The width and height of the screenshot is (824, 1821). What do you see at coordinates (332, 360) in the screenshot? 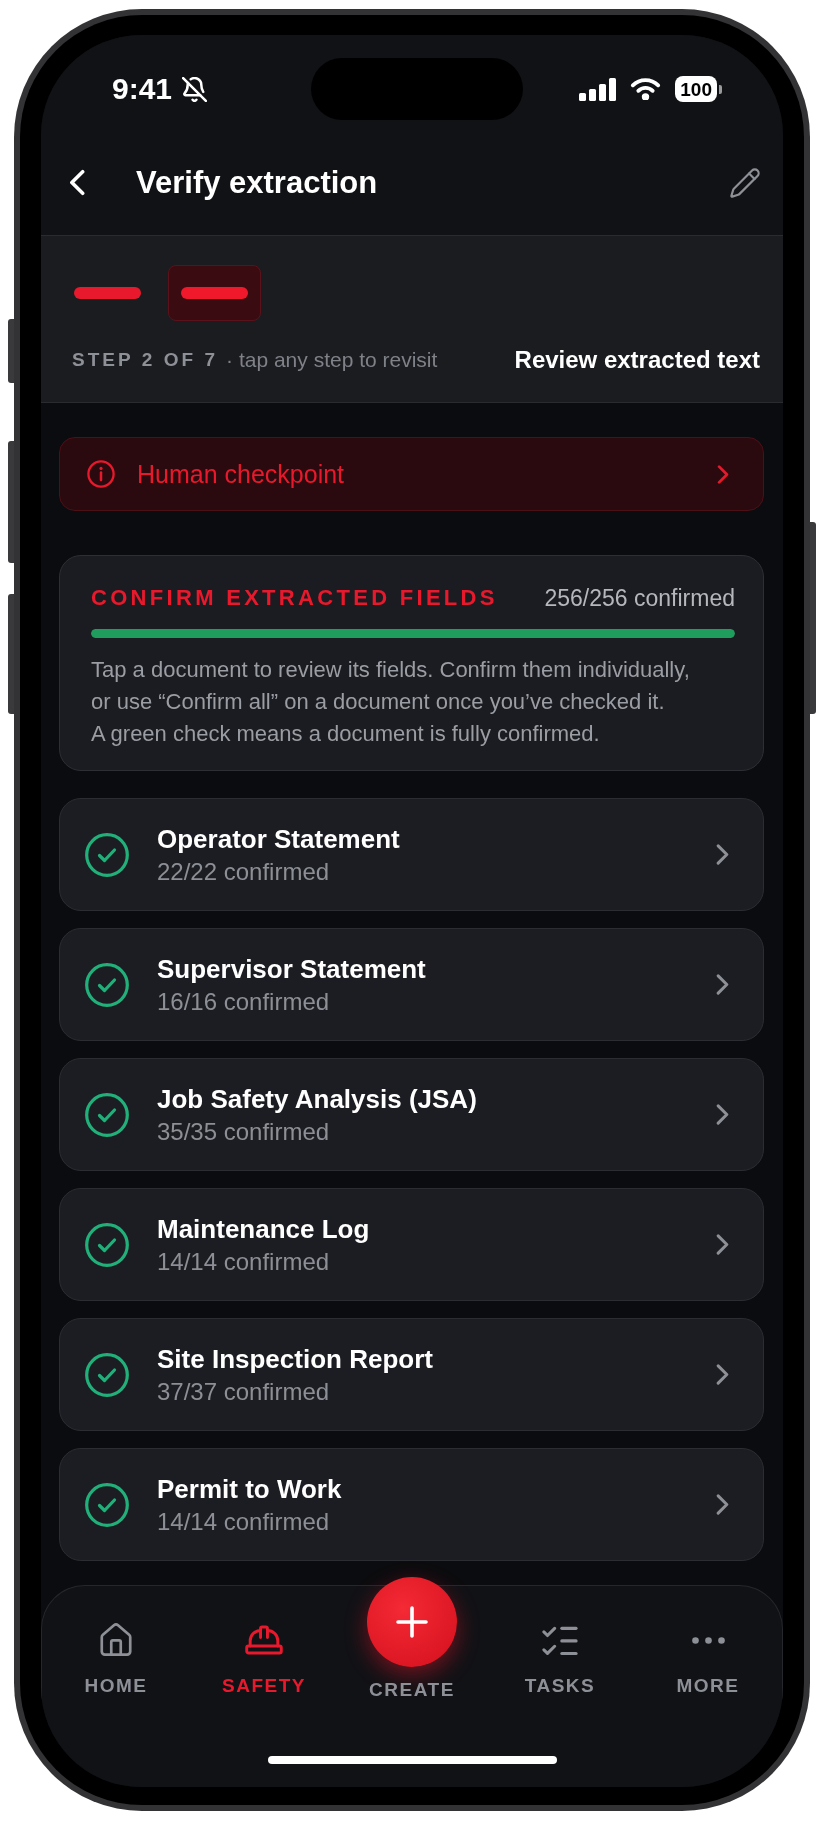
I see `step-hint: · tap any step to revisit` at bounding box center [332, 360].